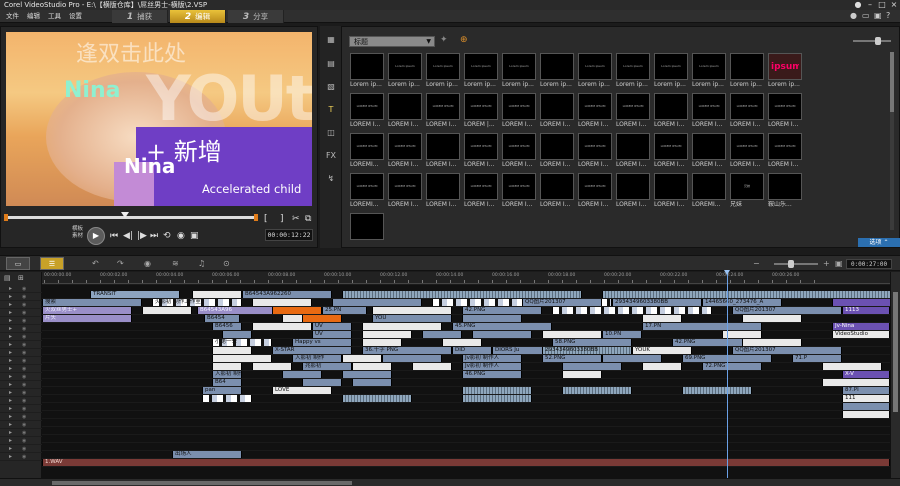 This screenshot has width=900, height=486. Describe the element at coordinates (75, 16) in the screenshot. I see `menu-settings: 设置` at that location.